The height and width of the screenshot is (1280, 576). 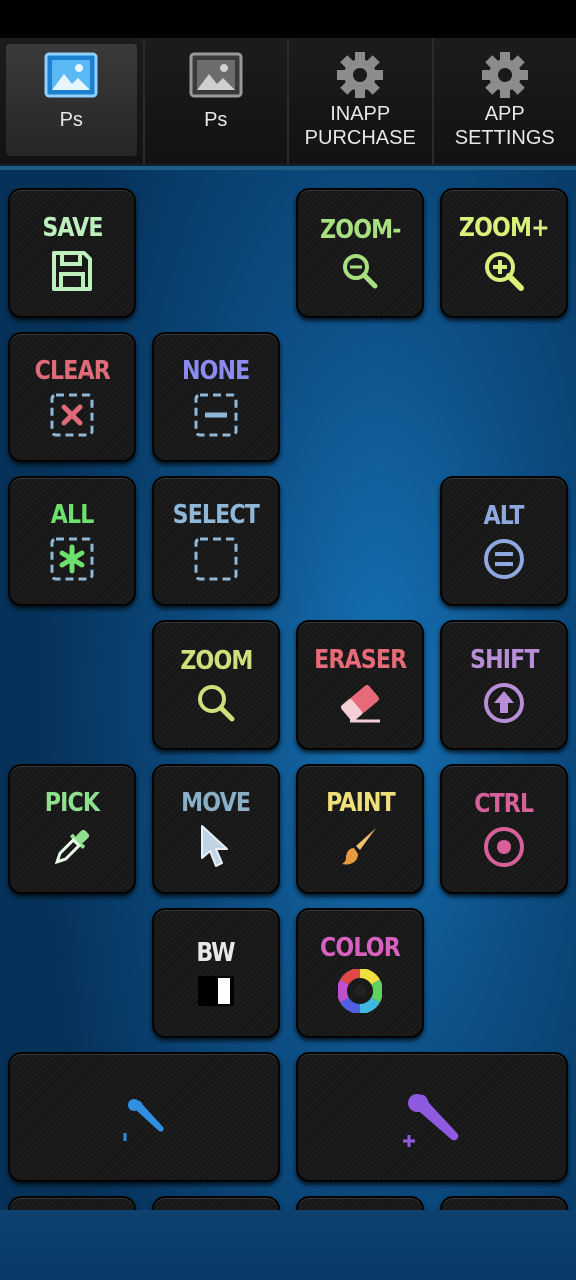 I want to click on brush-size-increase-icon, so click(x=431, y=1120).